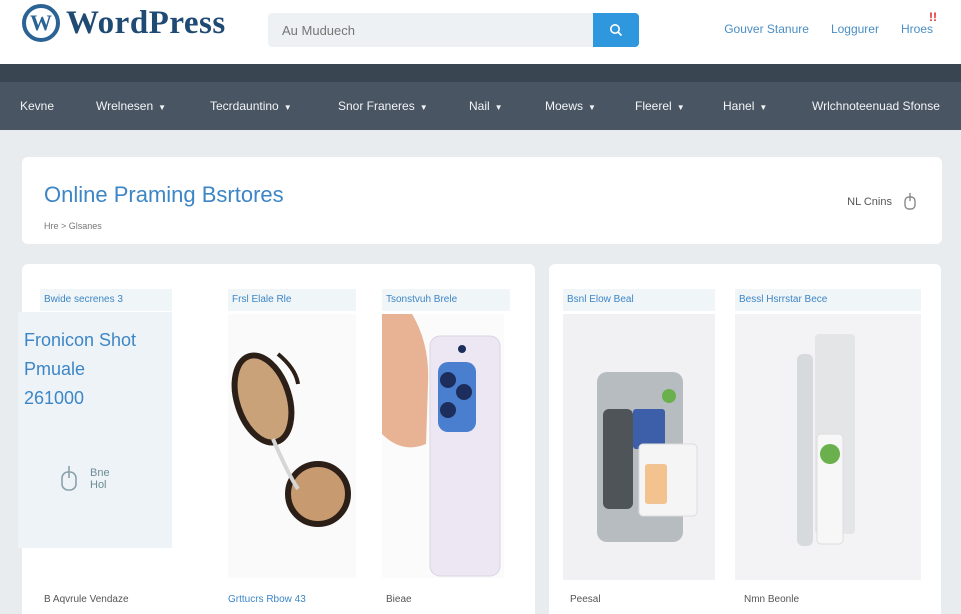 This screenshot has height=614, width=961. What do you see at coordinates (164, 194) in the screenshot?
I see `page-title: Online Praming Bsrtores` at bounding box center [164, 194].